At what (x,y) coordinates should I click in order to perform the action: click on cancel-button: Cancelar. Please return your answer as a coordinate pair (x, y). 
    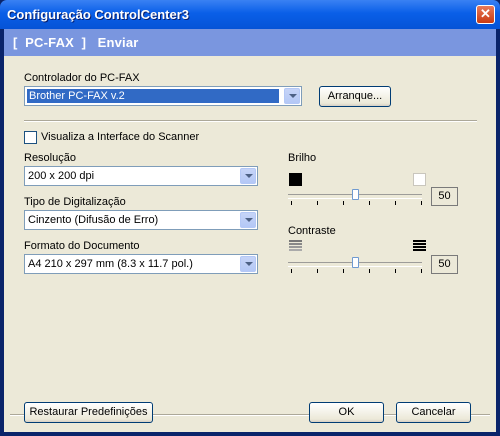
    Looking at the image, I should click on (433, 412).